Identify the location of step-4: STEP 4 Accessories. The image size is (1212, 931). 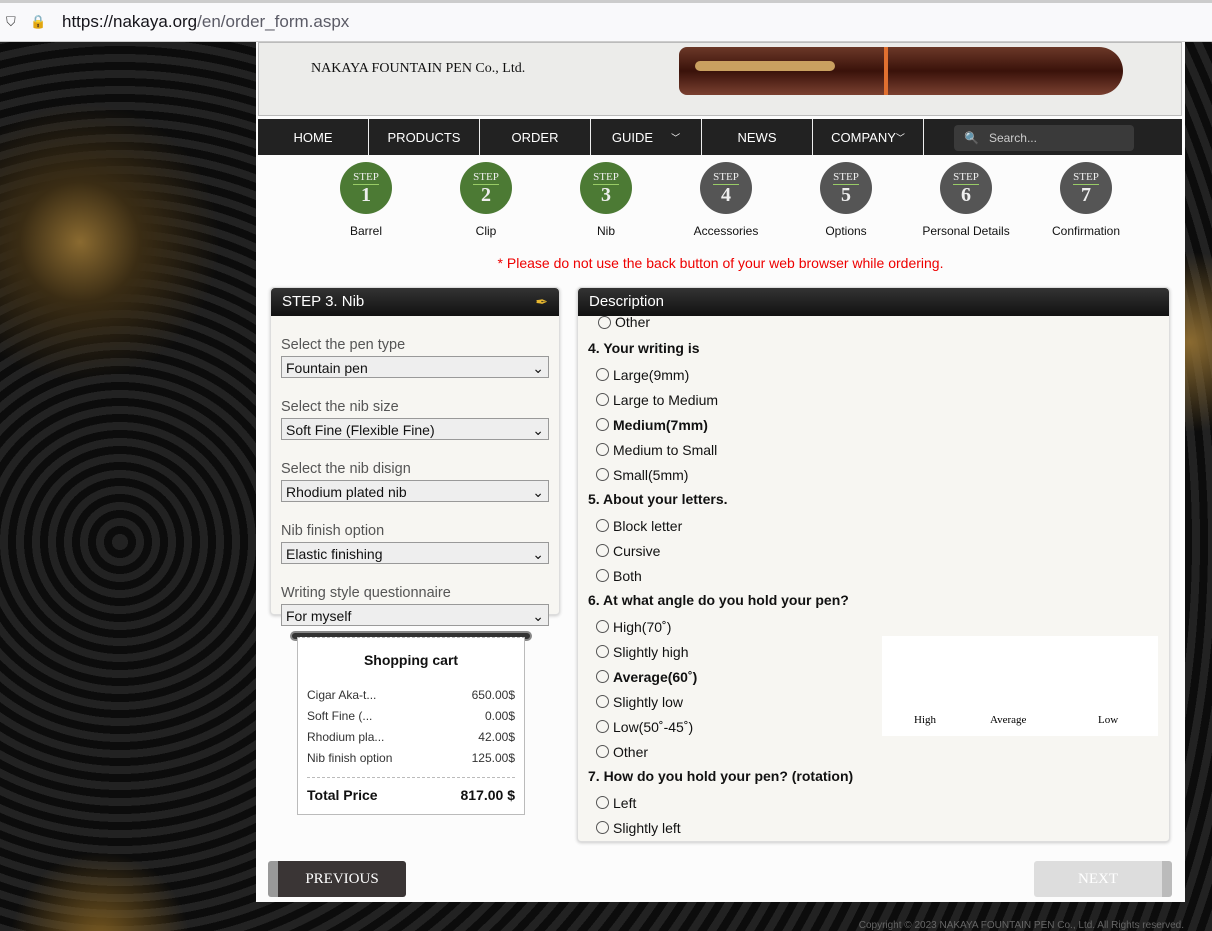
(726, 200).